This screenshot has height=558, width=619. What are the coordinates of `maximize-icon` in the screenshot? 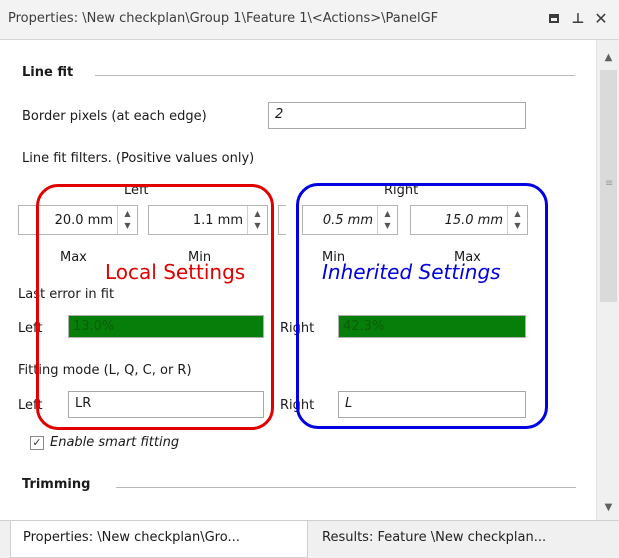 It's located at (554, 19).